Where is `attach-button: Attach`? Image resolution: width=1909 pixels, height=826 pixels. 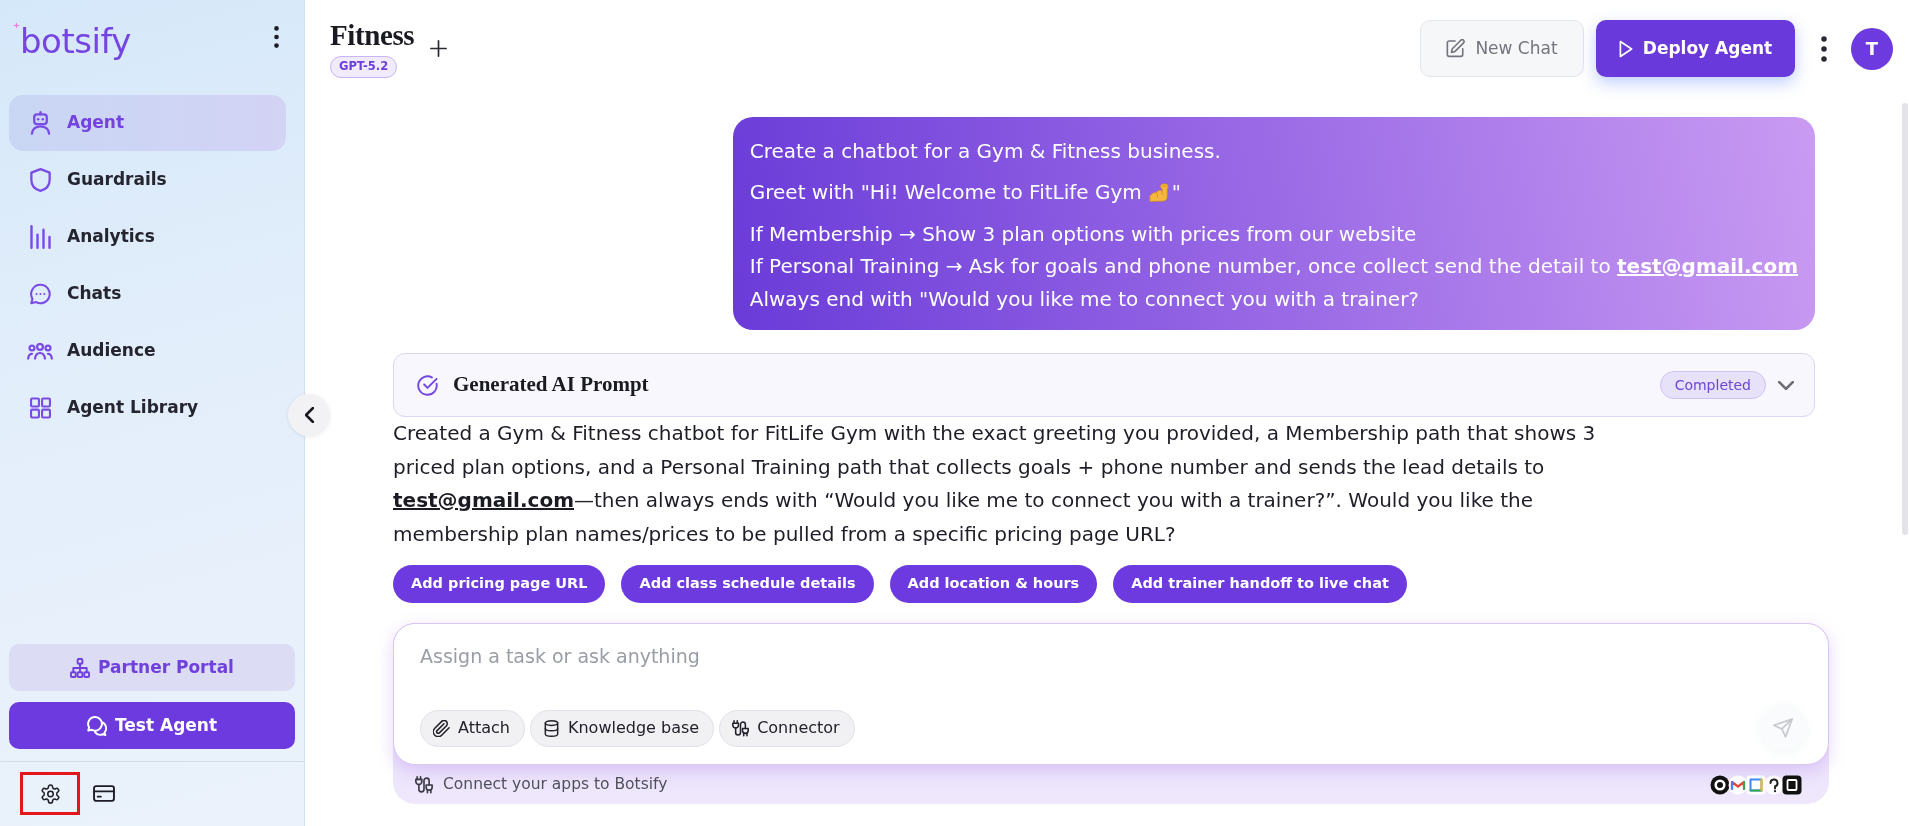
attach-button: Attach is located at coordinates (472, 728).